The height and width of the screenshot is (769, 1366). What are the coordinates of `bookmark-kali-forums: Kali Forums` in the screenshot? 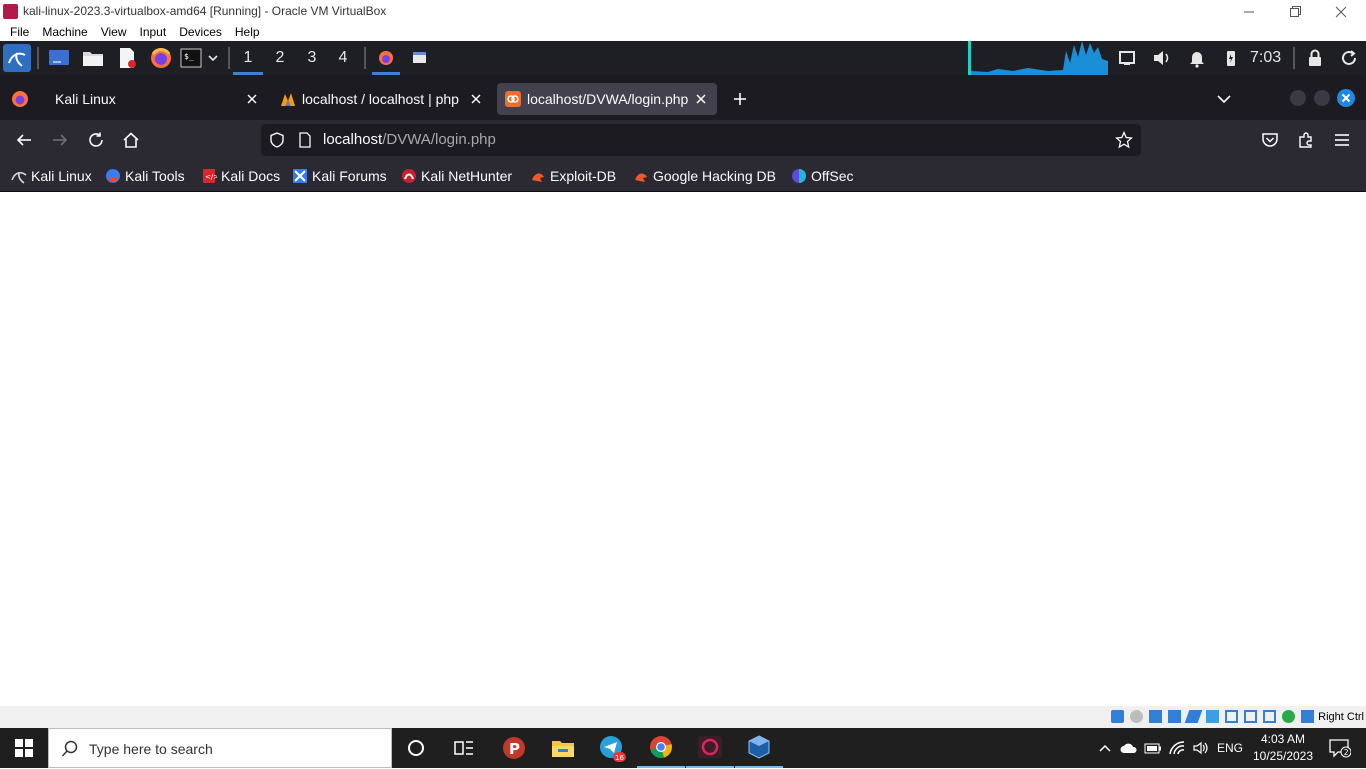 It's located at (339, 176).